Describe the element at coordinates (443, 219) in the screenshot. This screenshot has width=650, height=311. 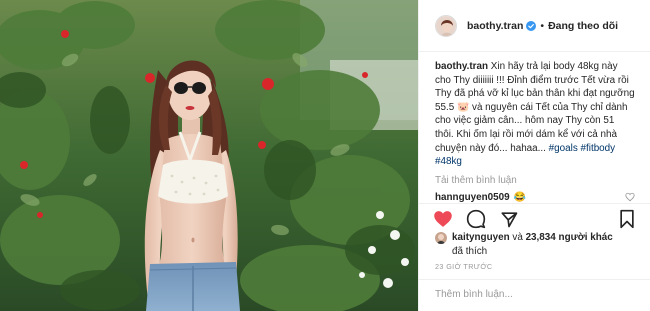
I see `heart-filled-icon` at that location.